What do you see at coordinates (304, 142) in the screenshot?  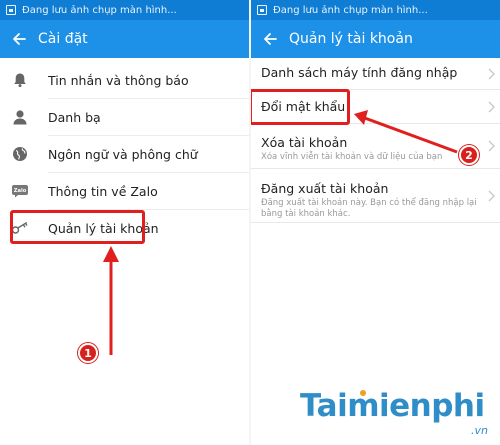 I see `option-title: Xóa tài khoản` at bounding box center [304, 142].